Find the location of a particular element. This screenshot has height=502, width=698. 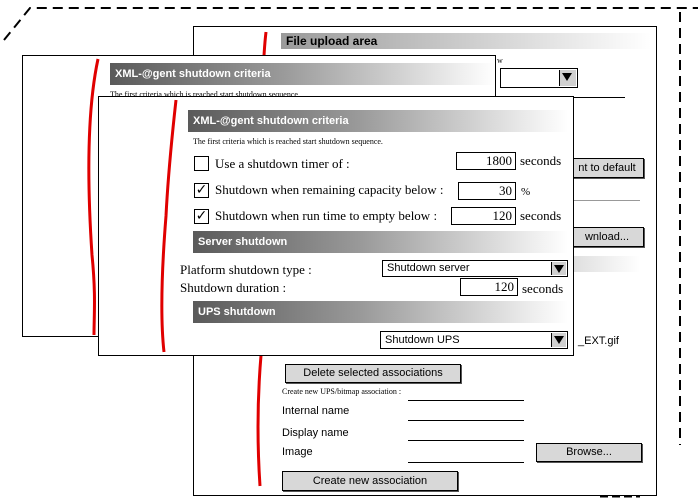

runtime-label: Shutdown when run time to empty below : is located at coordinates (326, 215).